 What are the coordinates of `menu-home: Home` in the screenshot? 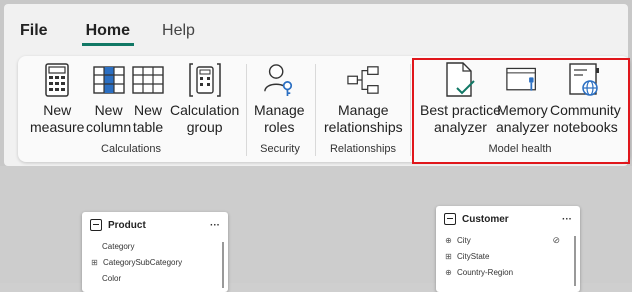 It's located at (108, 31).